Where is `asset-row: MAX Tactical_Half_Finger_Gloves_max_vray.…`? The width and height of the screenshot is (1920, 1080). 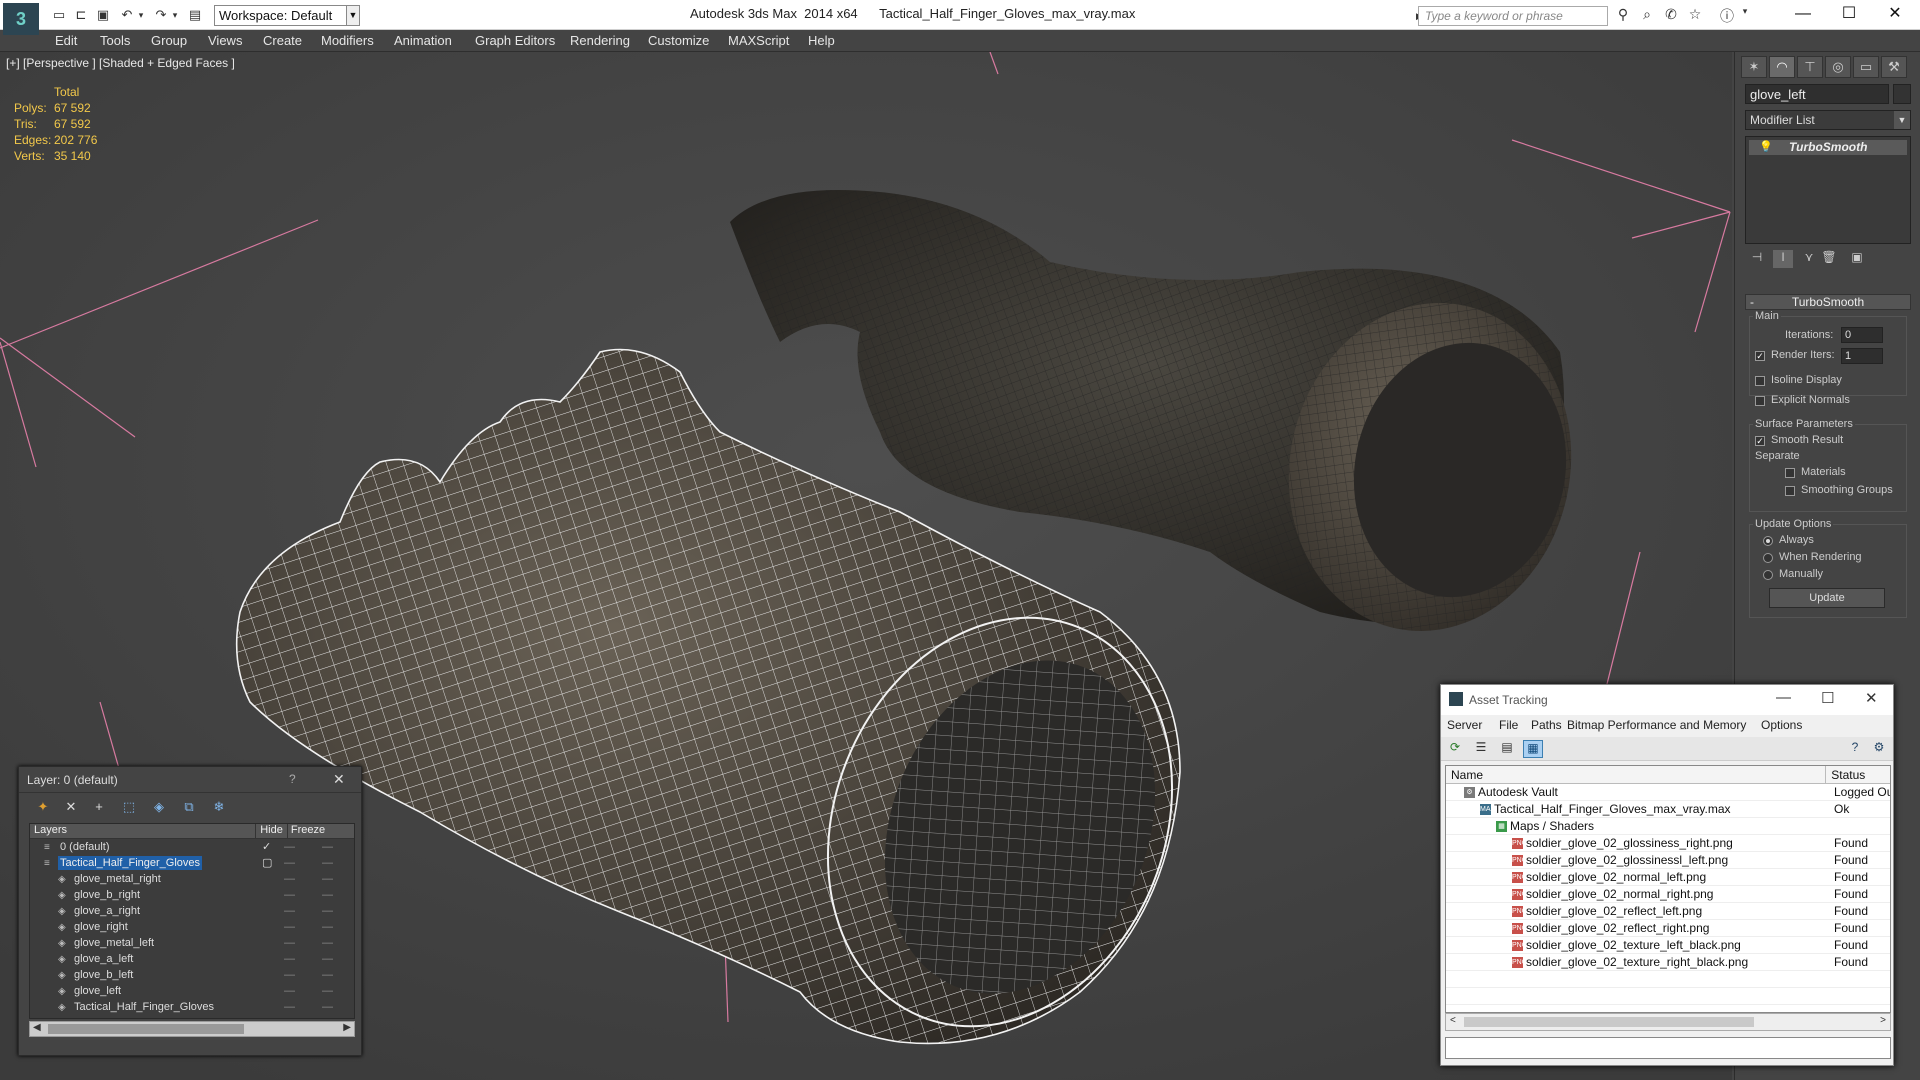 asset-row: MAX Tactical_Half_Finger_Gloves_max_vray.… is located at coordinates (1668, 809).